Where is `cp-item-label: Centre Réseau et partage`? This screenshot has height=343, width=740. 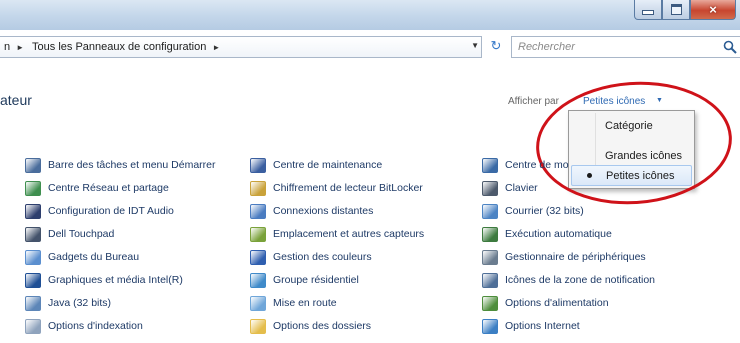
cp-item-label: Centre Réseau et partage is located at coordinates (108, 188).